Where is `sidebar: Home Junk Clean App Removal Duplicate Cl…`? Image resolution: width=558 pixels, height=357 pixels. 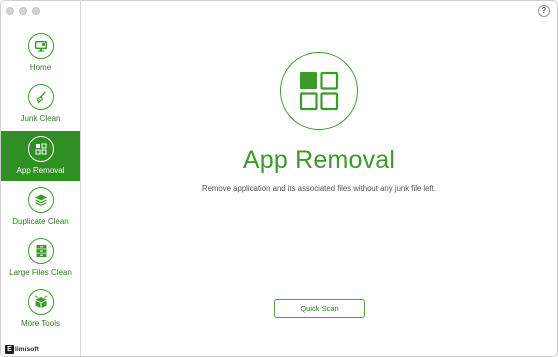
sidebar: Home Junk Clean App Removal Duplicate Cl… is located at coordinates (41, 178).